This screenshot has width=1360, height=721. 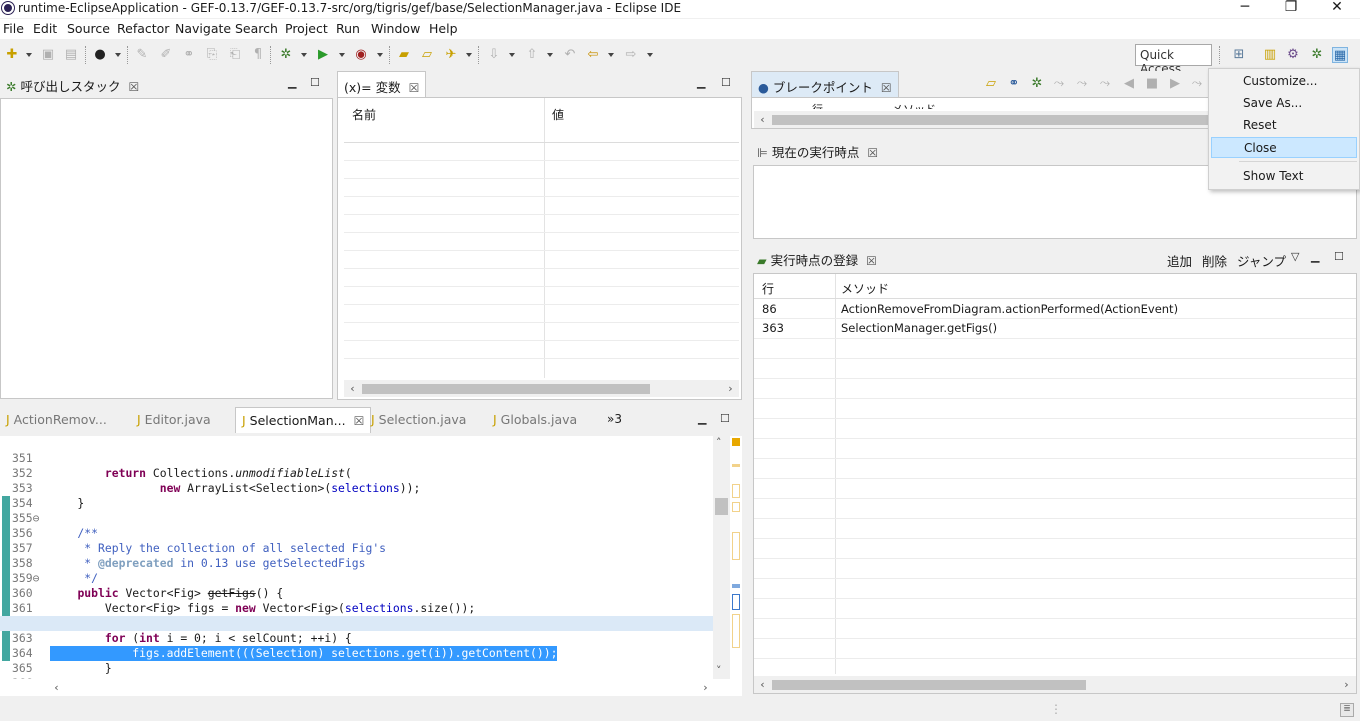 What do you see at coordinates (72, 84) in the screenshot?
I see `tab-callstack: ✲ 呼び出しスタック ☒` at bounding box center [72, 84].